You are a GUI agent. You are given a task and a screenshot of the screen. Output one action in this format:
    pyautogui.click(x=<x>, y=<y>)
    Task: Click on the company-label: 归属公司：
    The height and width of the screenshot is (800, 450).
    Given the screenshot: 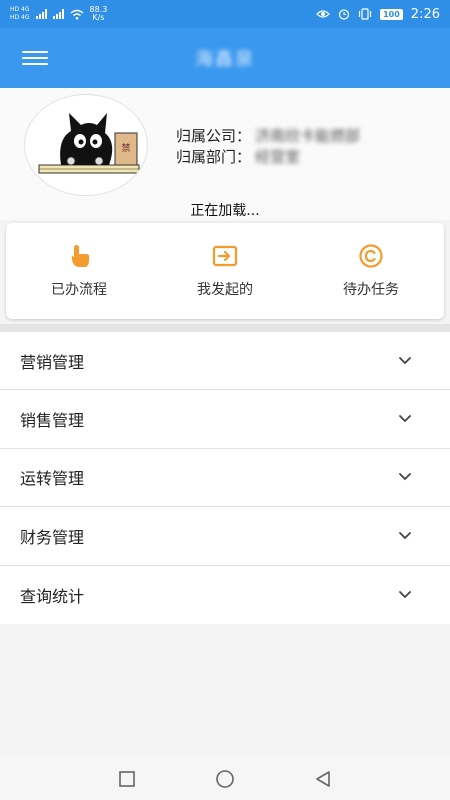 What is the action you would take?
    pyautogui.click(x=214, y=136)
    